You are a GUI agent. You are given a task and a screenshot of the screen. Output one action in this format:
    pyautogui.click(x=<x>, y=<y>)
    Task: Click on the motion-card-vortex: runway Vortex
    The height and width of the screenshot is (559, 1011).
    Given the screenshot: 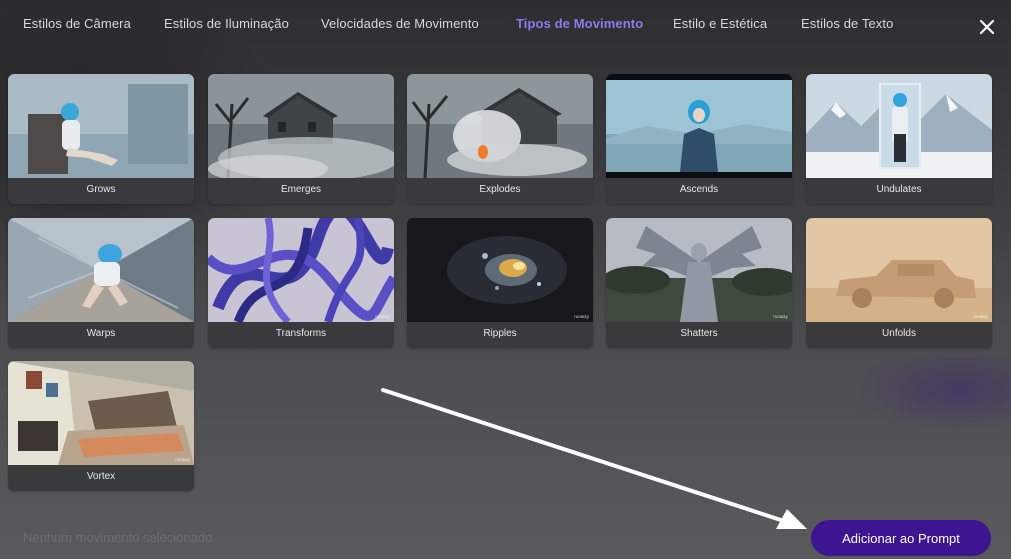 What is the action you would take?
    pyautogui.click(x=101, y=426)
    